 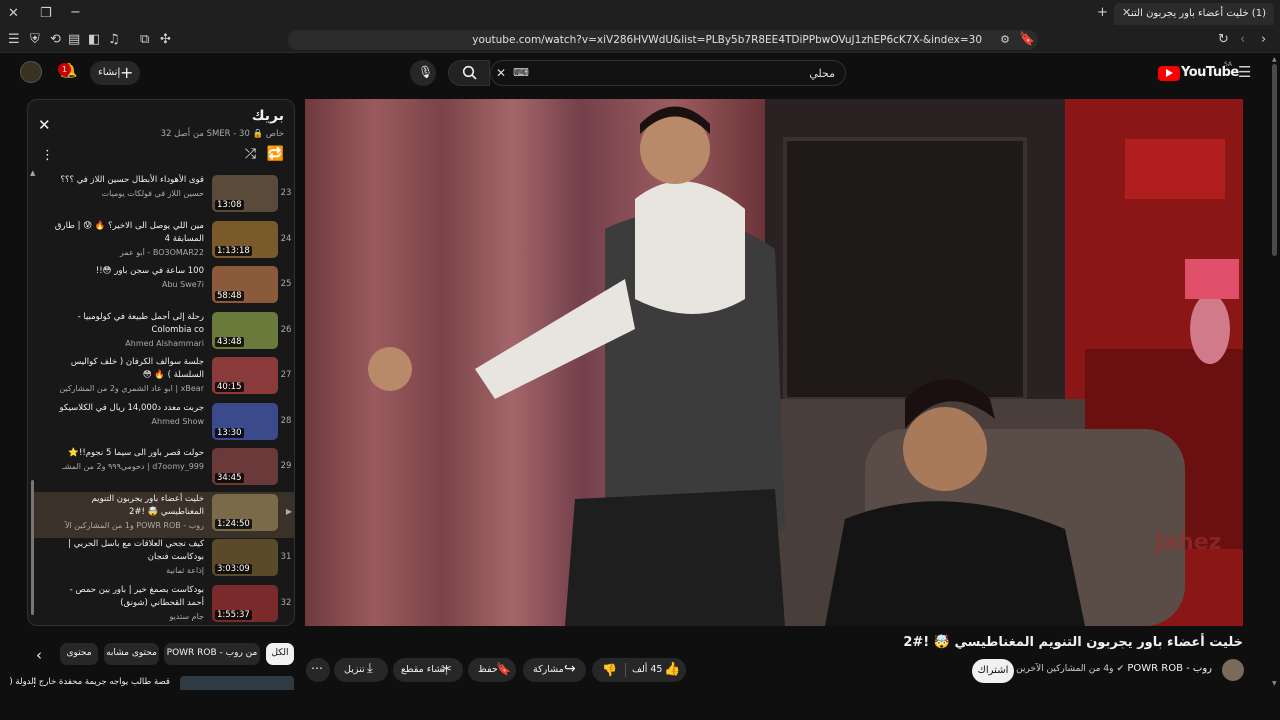 What do you see at coordinates (1126, 12) in the screenshot?
I see `tab-close-icon: ✕` at bounding box center [1126, 12].